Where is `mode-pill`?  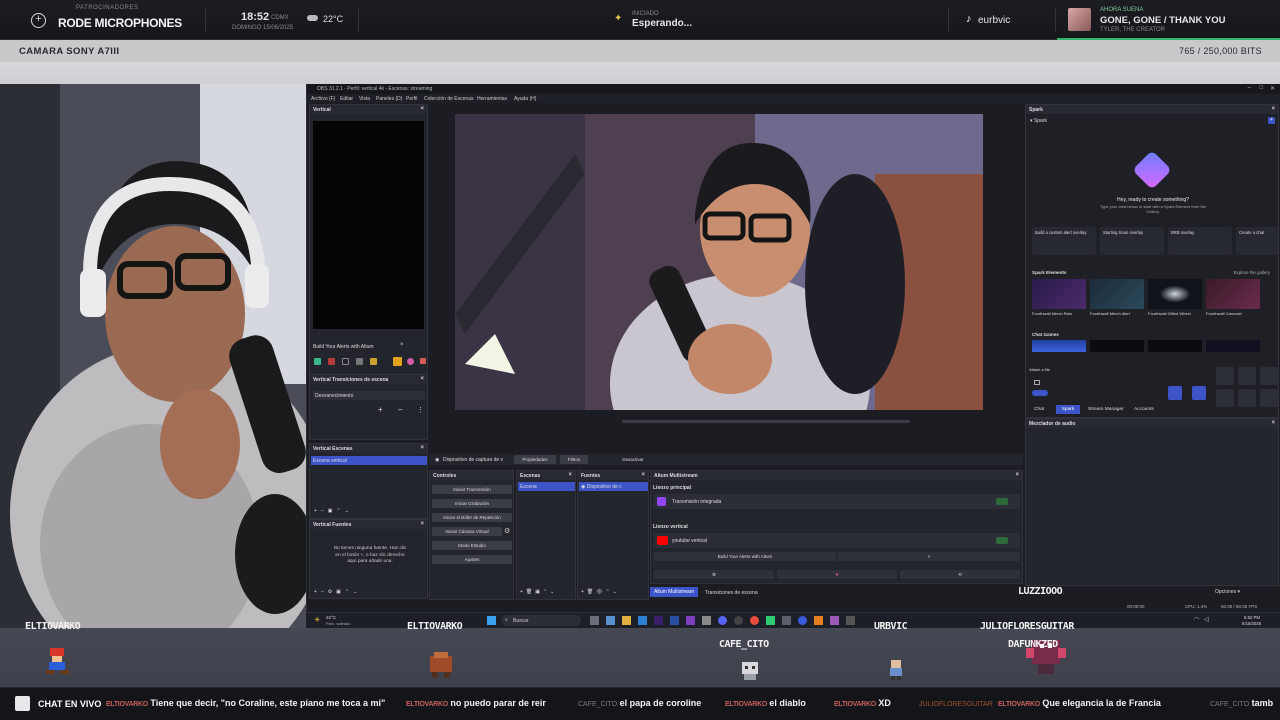
mode-pill is located at coordinates (1040, 393).